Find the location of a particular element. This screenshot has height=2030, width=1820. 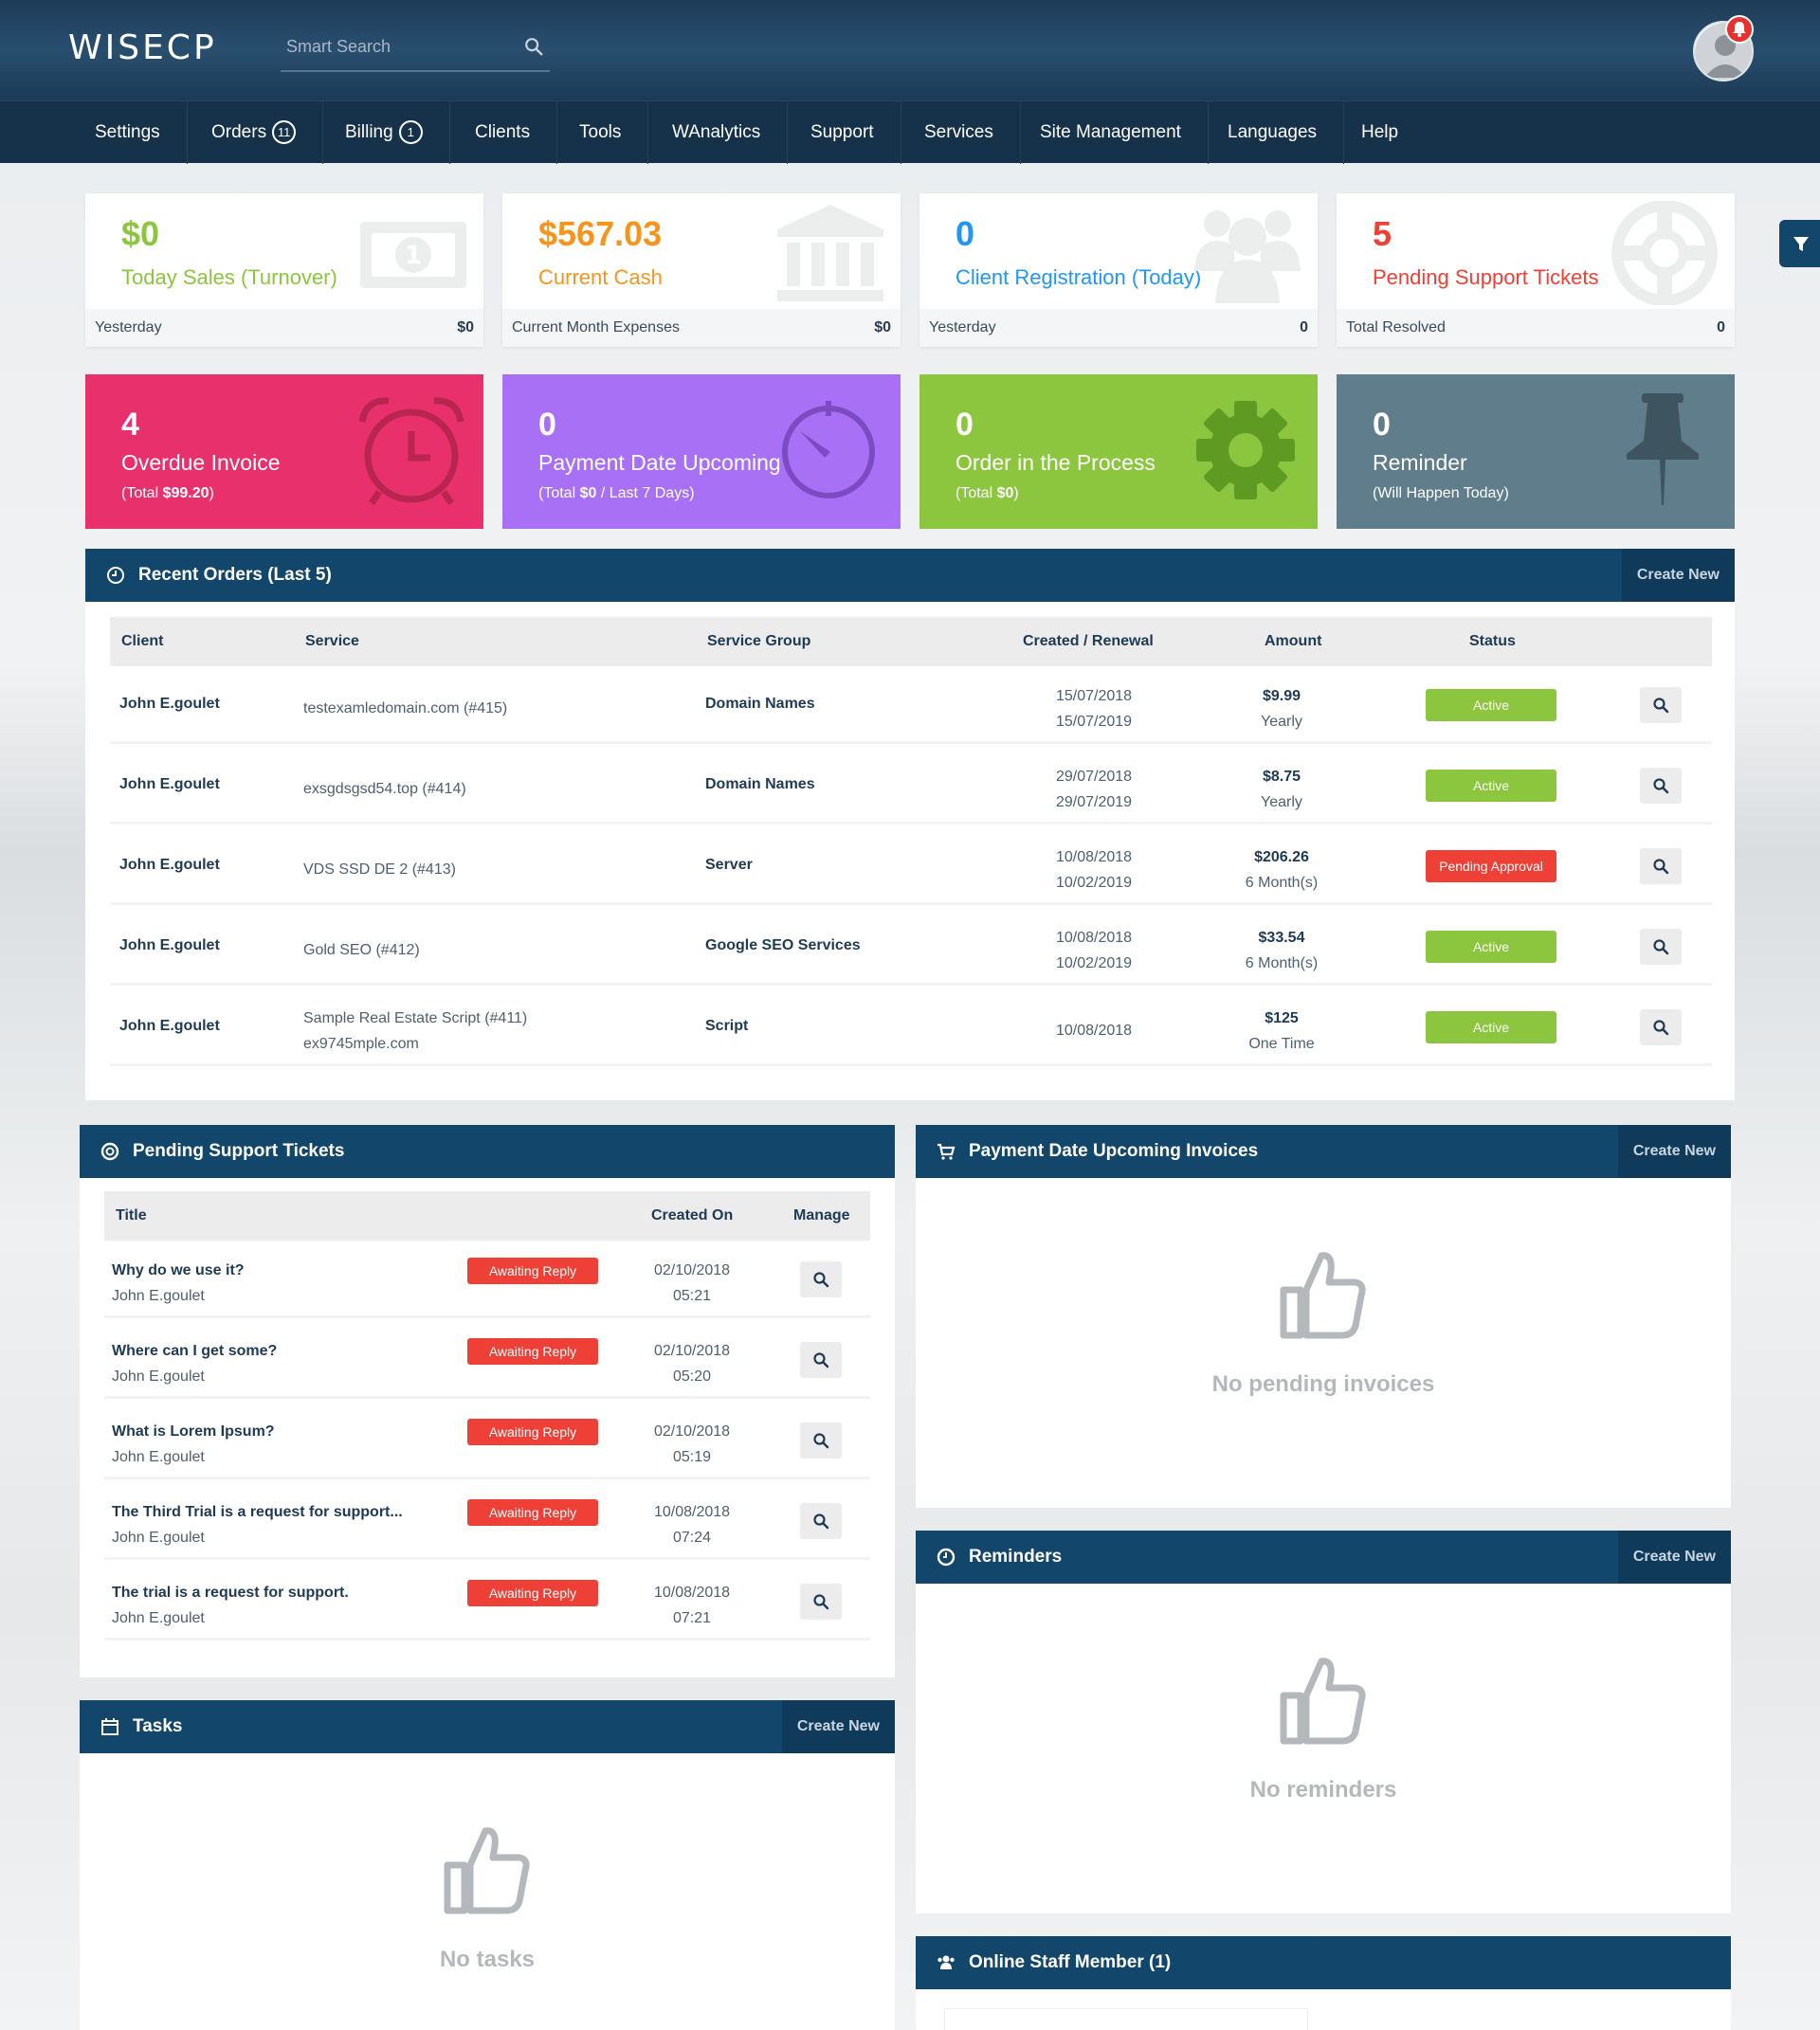

nav-tools: Tools is located at coordinates (601, 132).